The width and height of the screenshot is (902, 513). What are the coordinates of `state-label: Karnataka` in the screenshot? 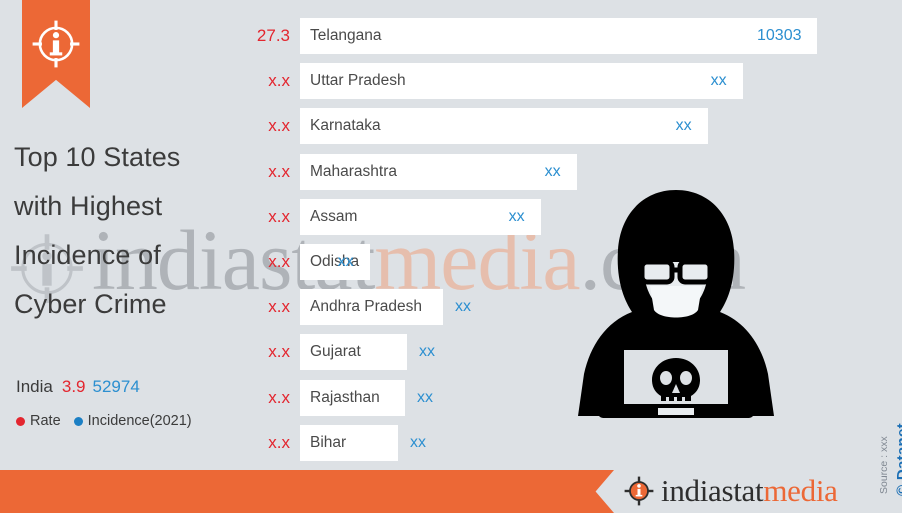 It's located at (345, 126).